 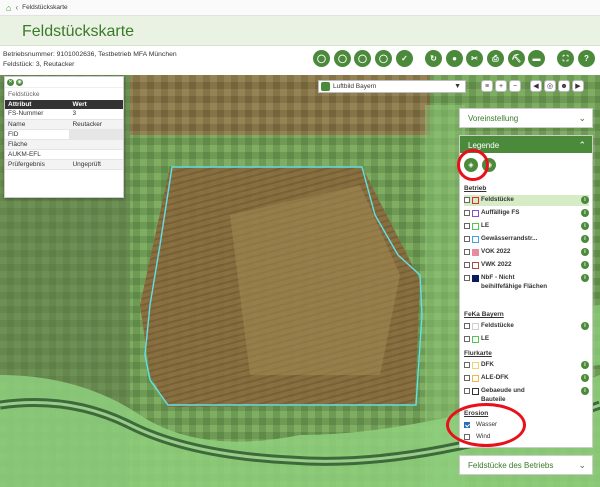 I want to click on field-tool-4-button: ◯, so click(x=383, y=58).